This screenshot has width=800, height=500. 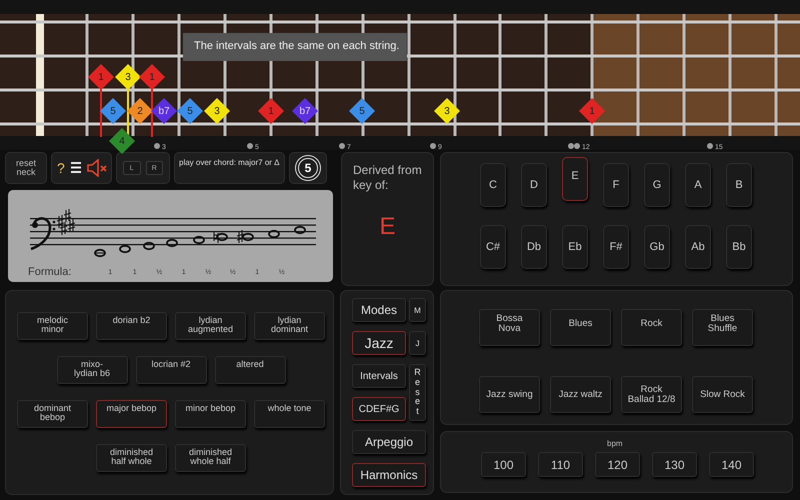 What do you see at coordinates (210, 414) in the screenshot?
I see `scale-button: minor bebop` at bounding box center [210, 414].